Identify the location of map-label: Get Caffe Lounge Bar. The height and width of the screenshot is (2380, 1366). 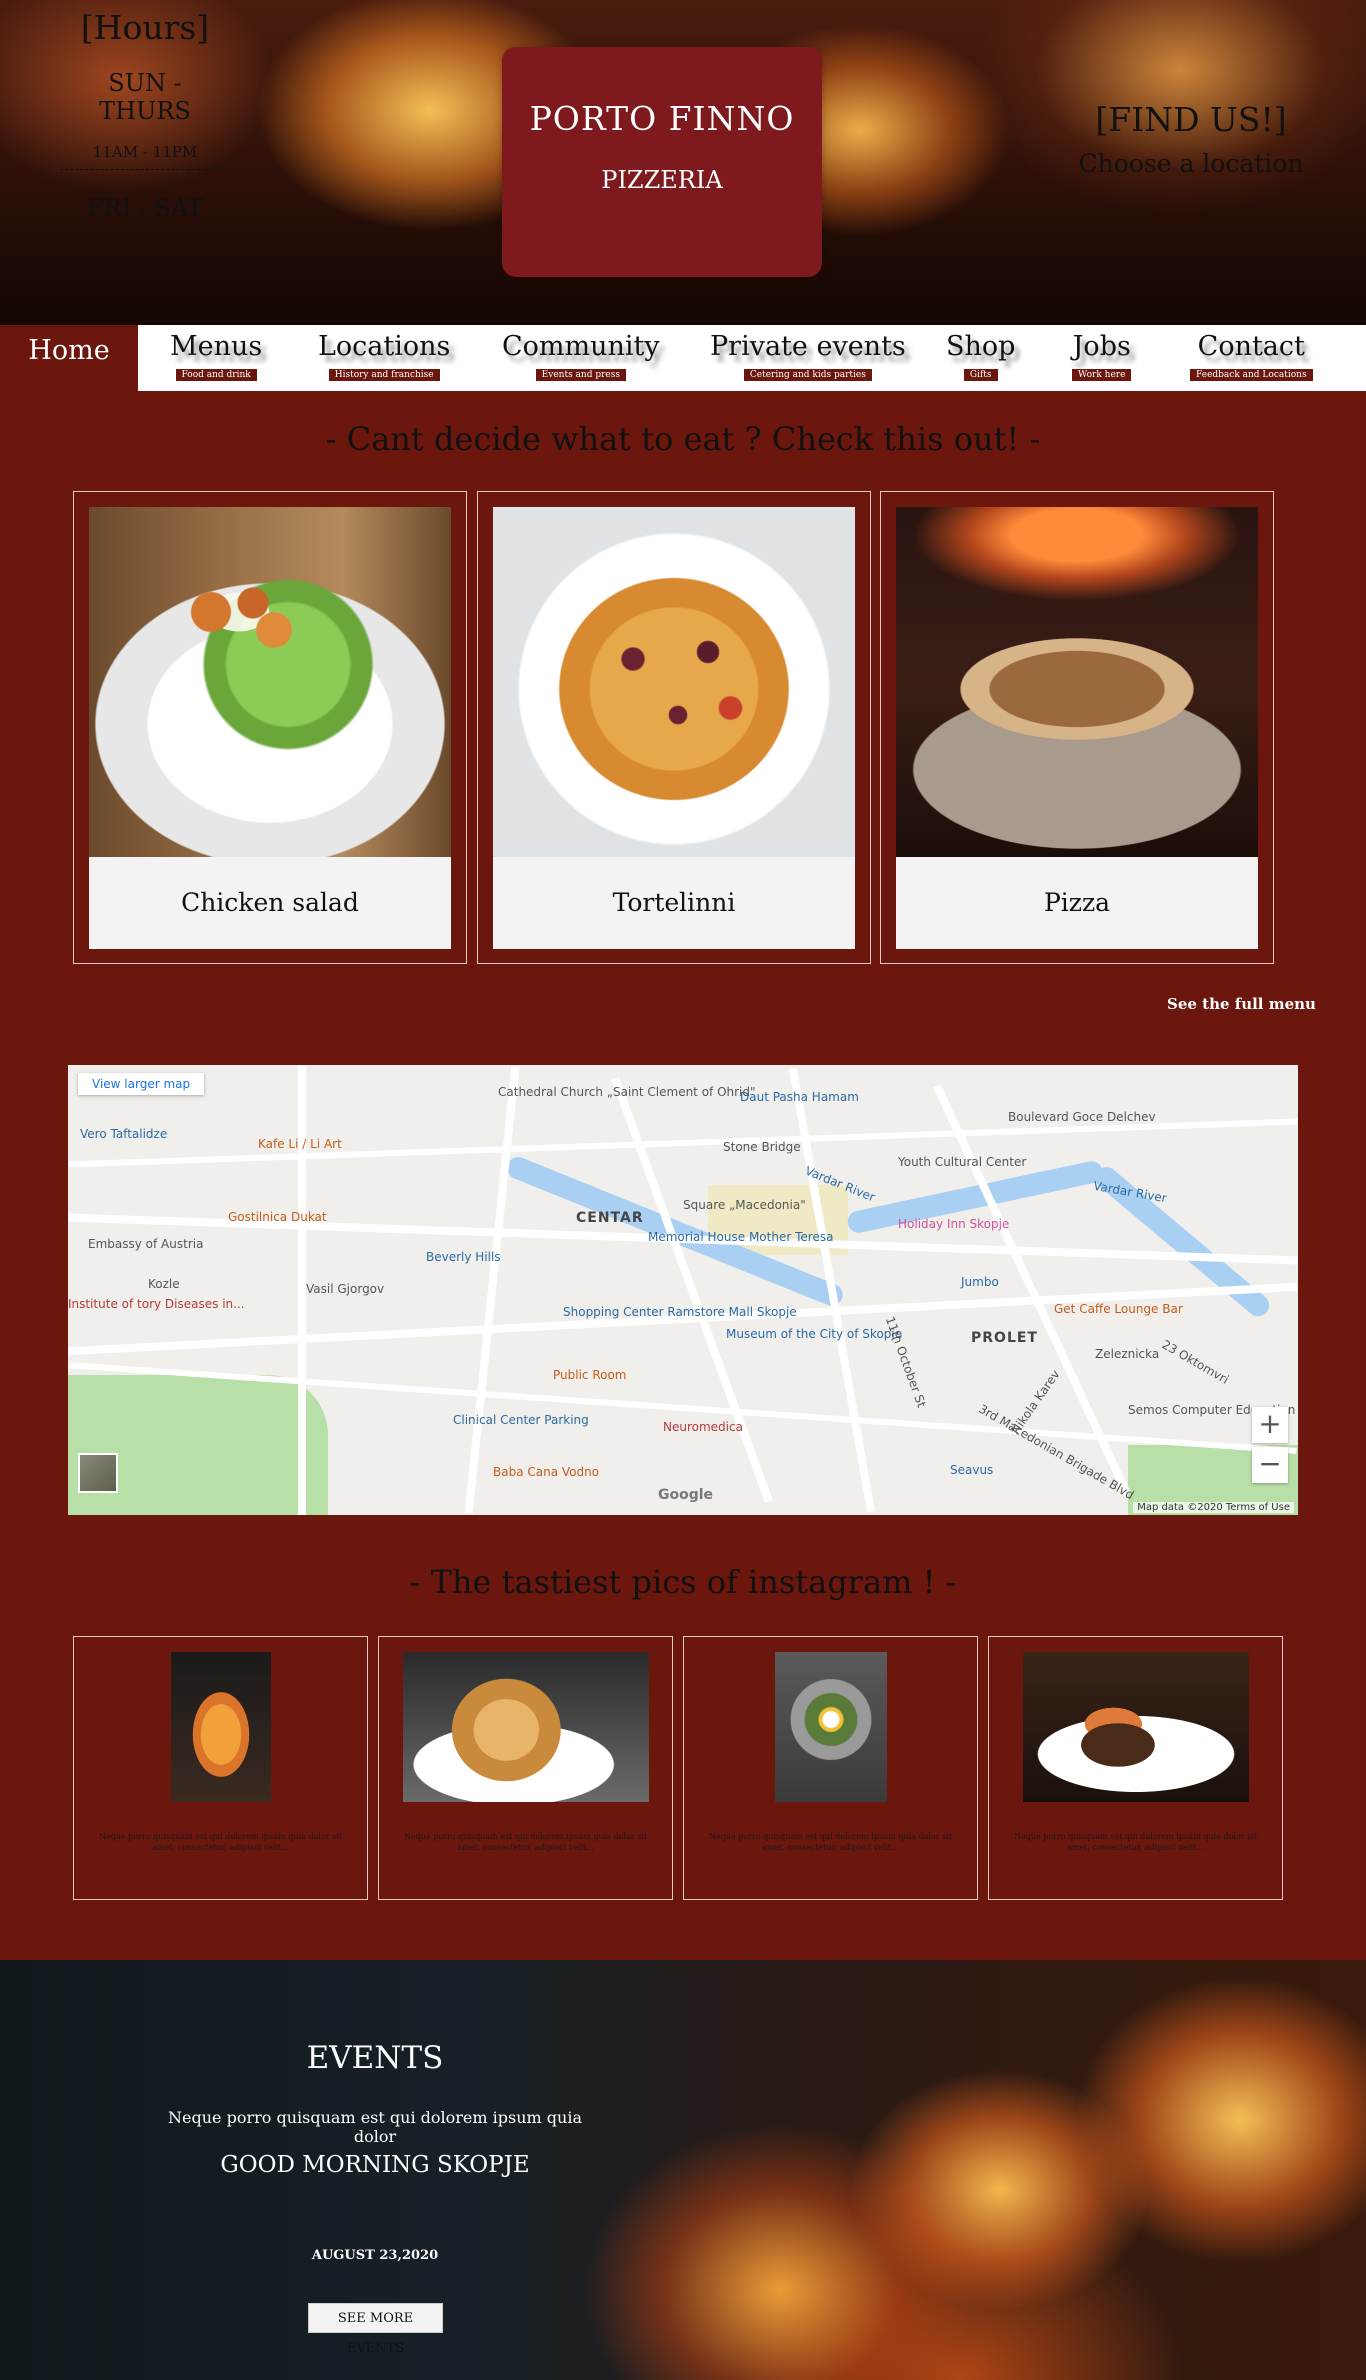
(1118, 1309).